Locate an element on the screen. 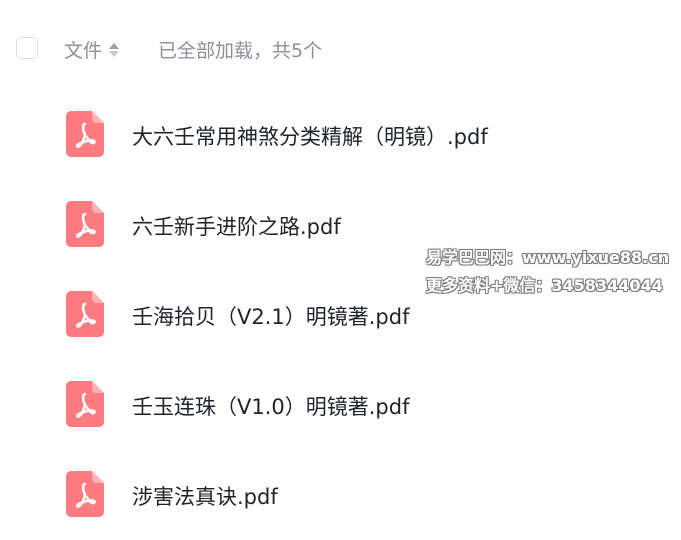 The image size is (681, 540). select-all-checkbox is located at coordinates (27, 48).